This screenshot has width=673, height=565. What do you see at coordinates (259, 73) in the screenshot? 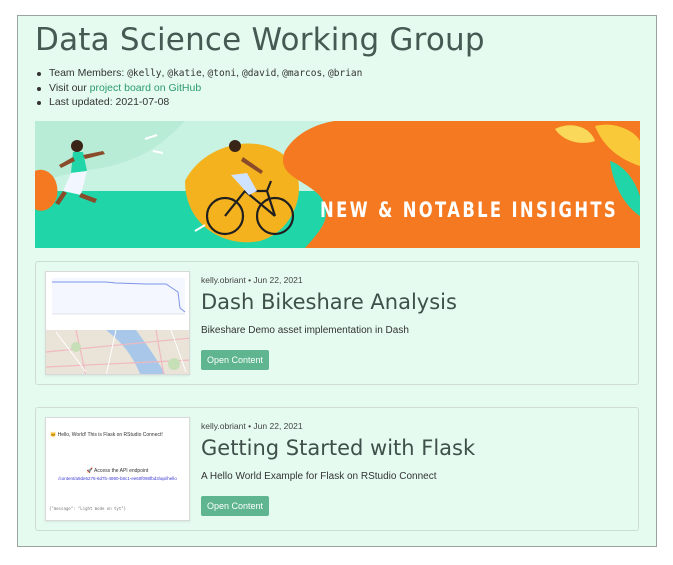
I see `member-david: @david` at bounding box center [259, 73].